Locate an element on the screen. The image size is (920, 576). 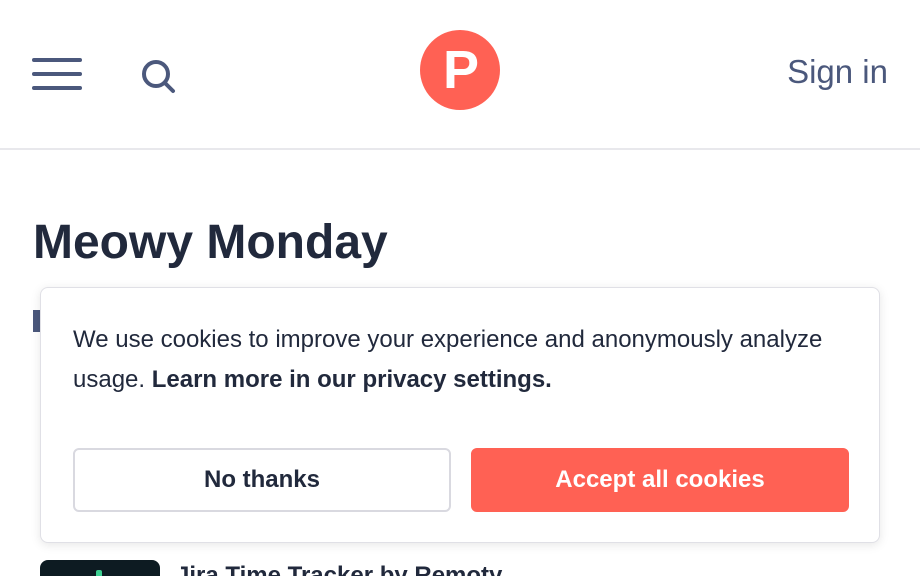
search-button is located at coordinates (160, 78).